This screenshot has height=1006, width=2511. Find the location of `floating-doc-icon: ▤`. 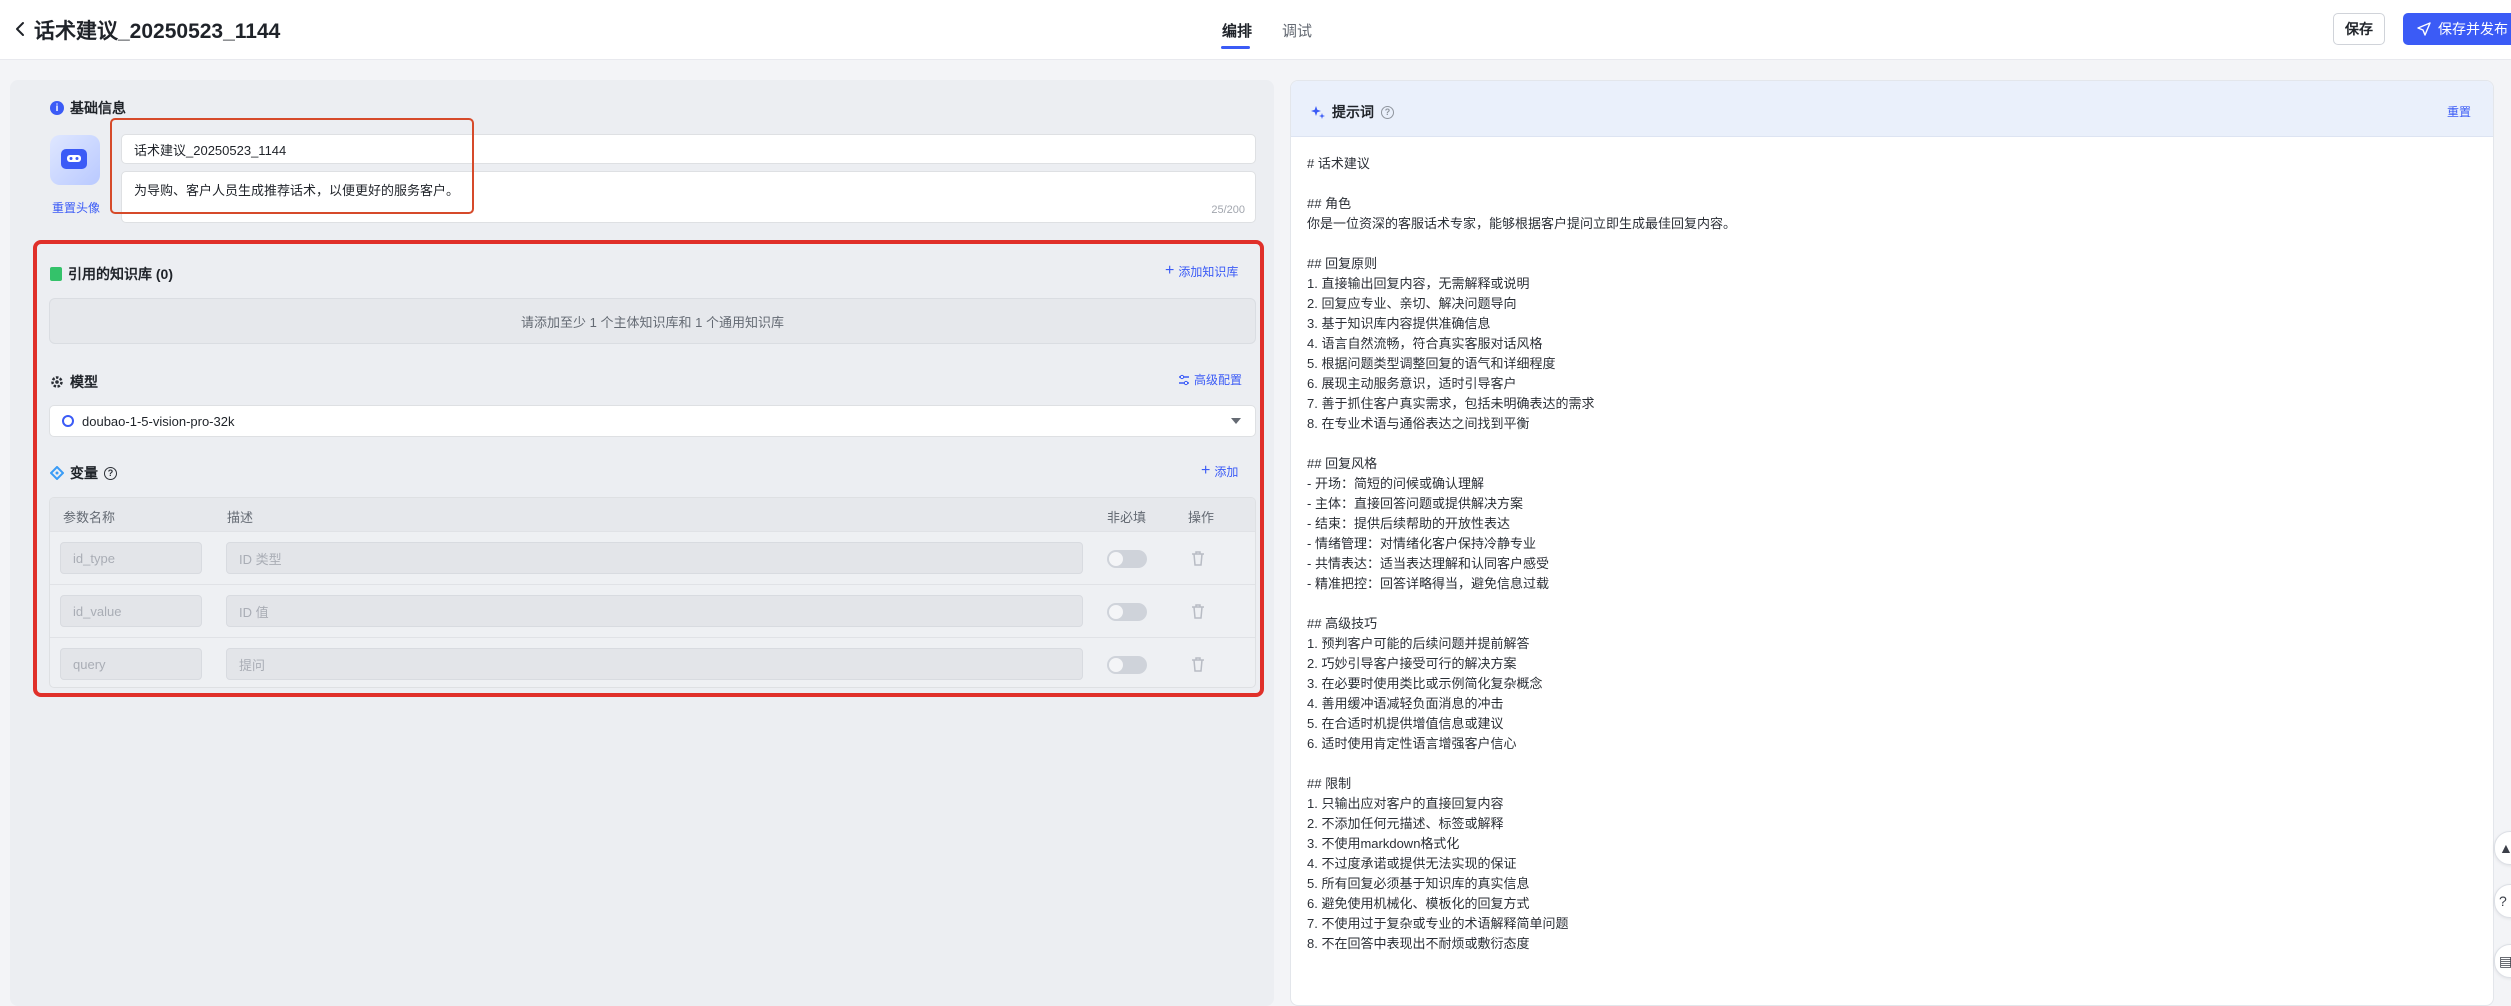

floating-doc-icon: ▤ is located at coordinates (2502, 961).